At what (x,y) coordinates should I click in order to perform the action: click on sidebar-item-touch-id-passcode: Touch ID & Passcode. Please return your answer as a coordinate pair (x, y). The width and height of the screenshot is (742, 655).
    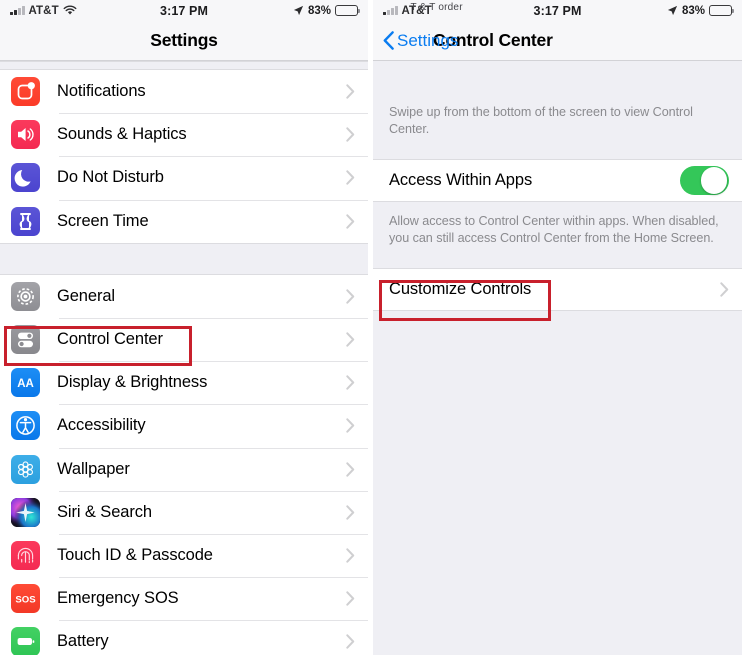
    Looking at the image, I should click on (184, 555).